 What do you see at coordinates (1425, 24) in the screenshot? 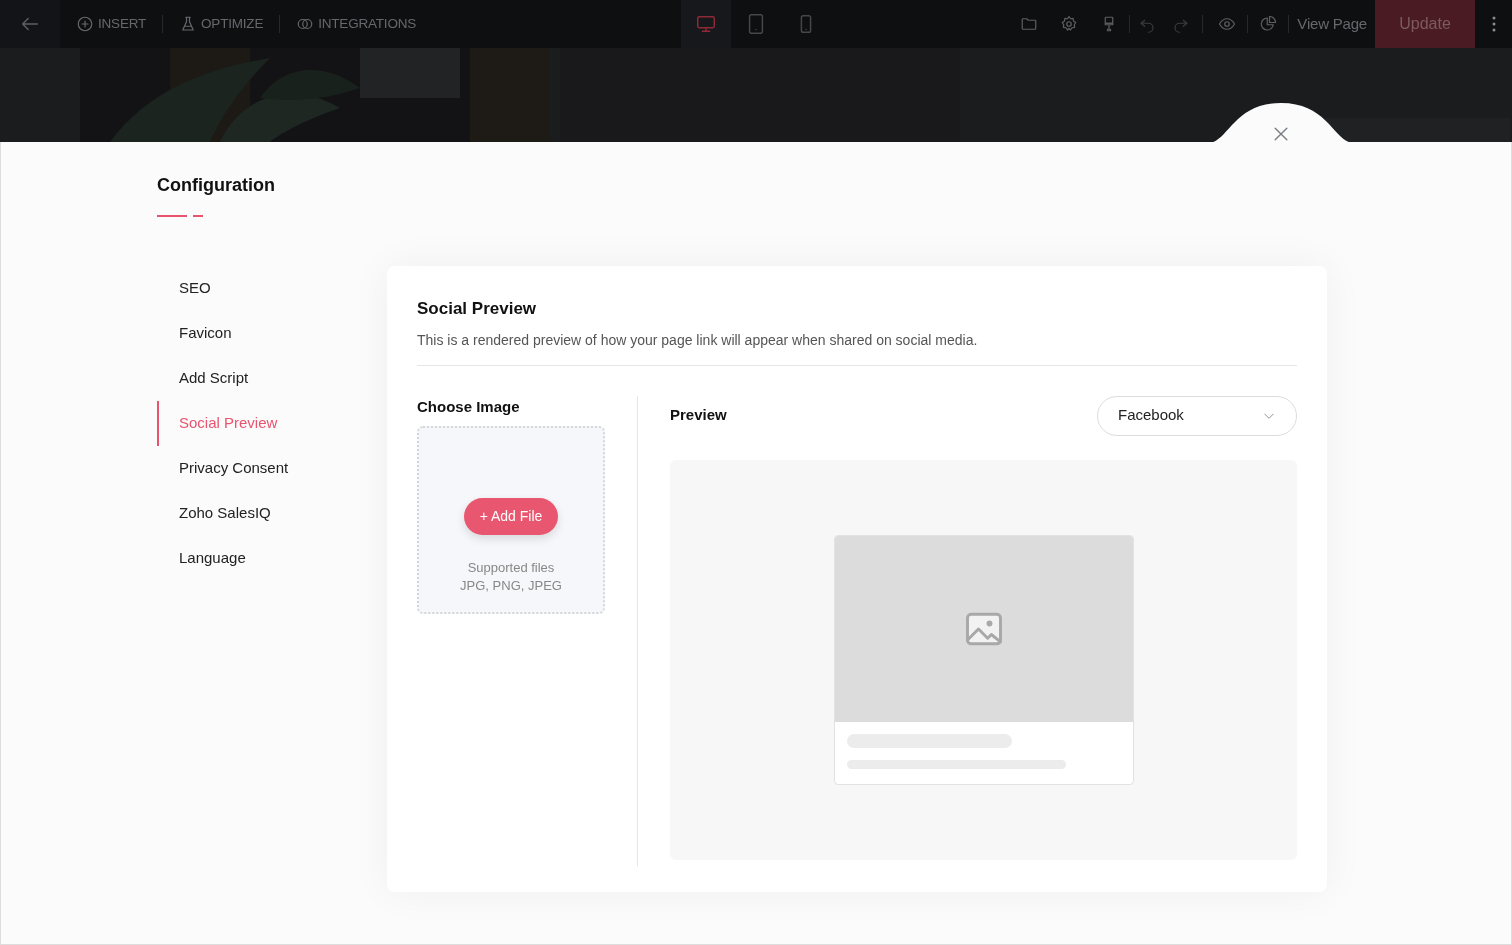
I see `update-button: Update` at bounding box center [1425, 24].